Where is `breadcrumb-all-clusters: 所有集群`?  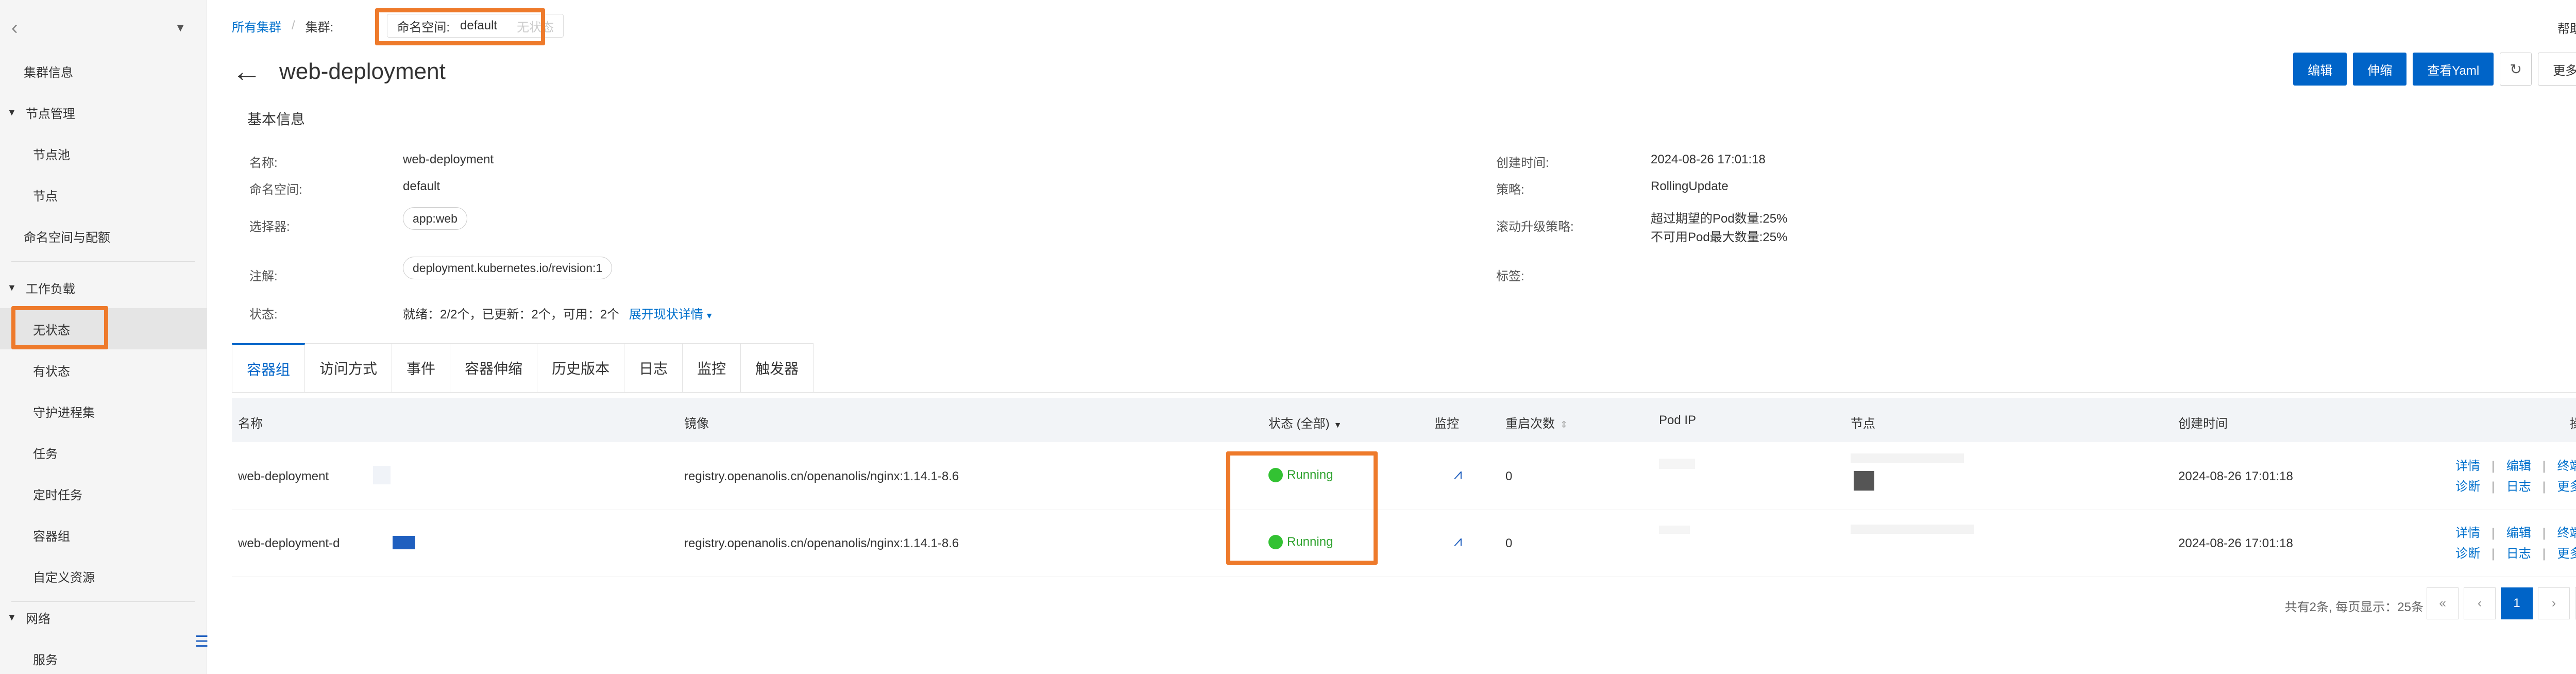 breadcrumb-all-clusters: 所有集群 is located at coordinates (256, 26).